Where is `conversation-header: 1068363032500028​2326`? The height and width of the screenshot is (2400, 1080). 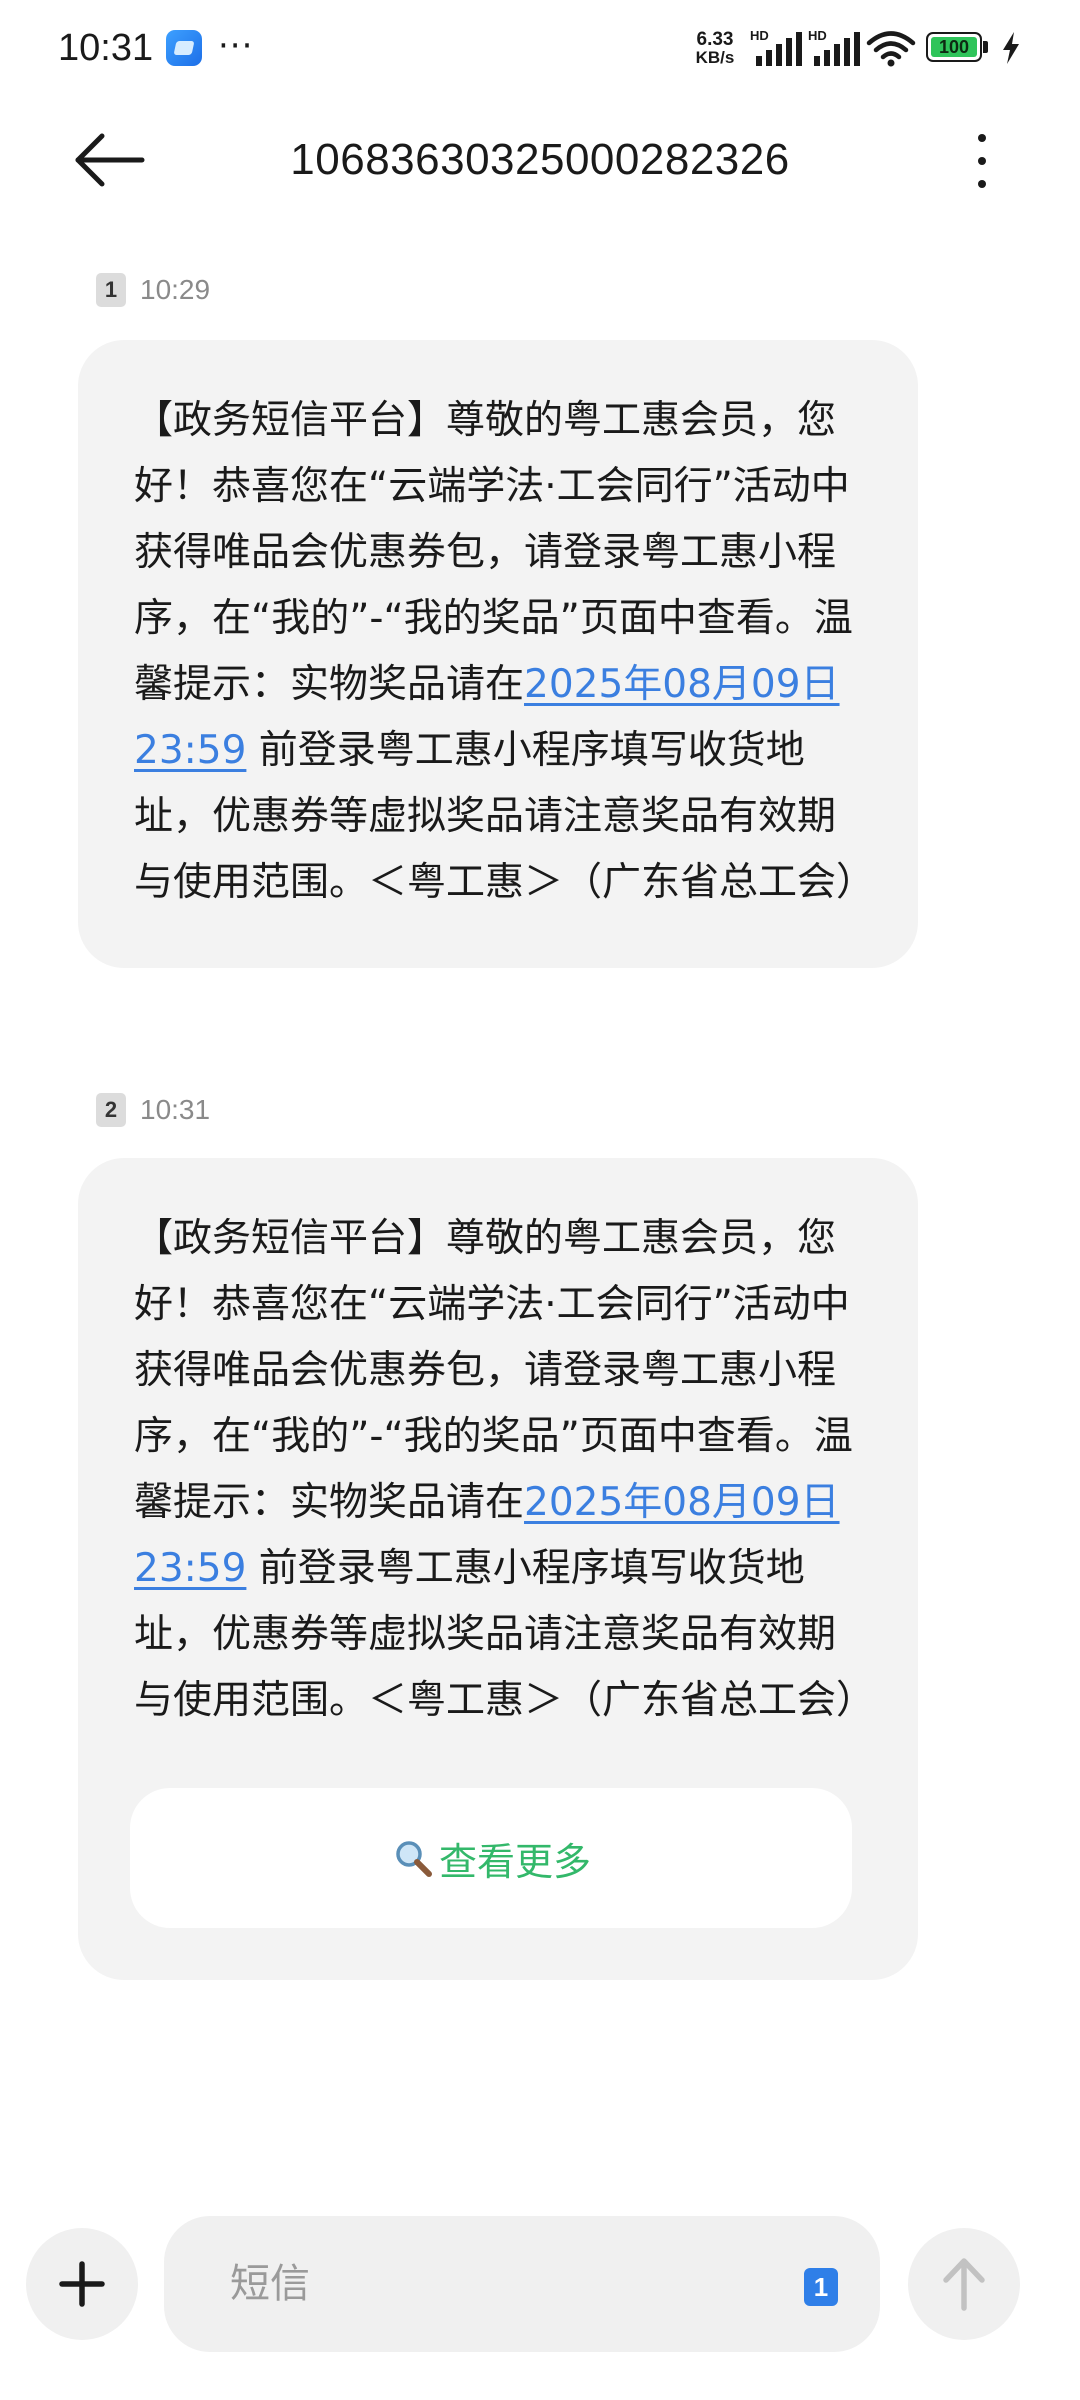
conversation-header: 1068363032500028​2326 is located at coordinates (540, 160).